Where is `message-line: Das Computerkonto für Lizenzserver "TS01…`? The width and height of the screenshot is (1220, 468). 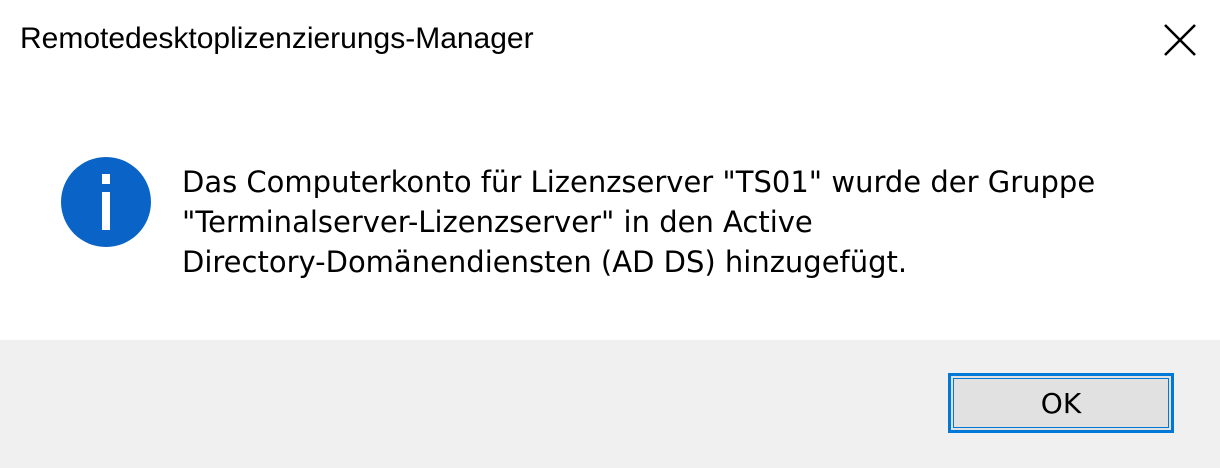
message-line: Das Computerkonto für Lizenzserver "TS01… is located at coordinates (639, 182).